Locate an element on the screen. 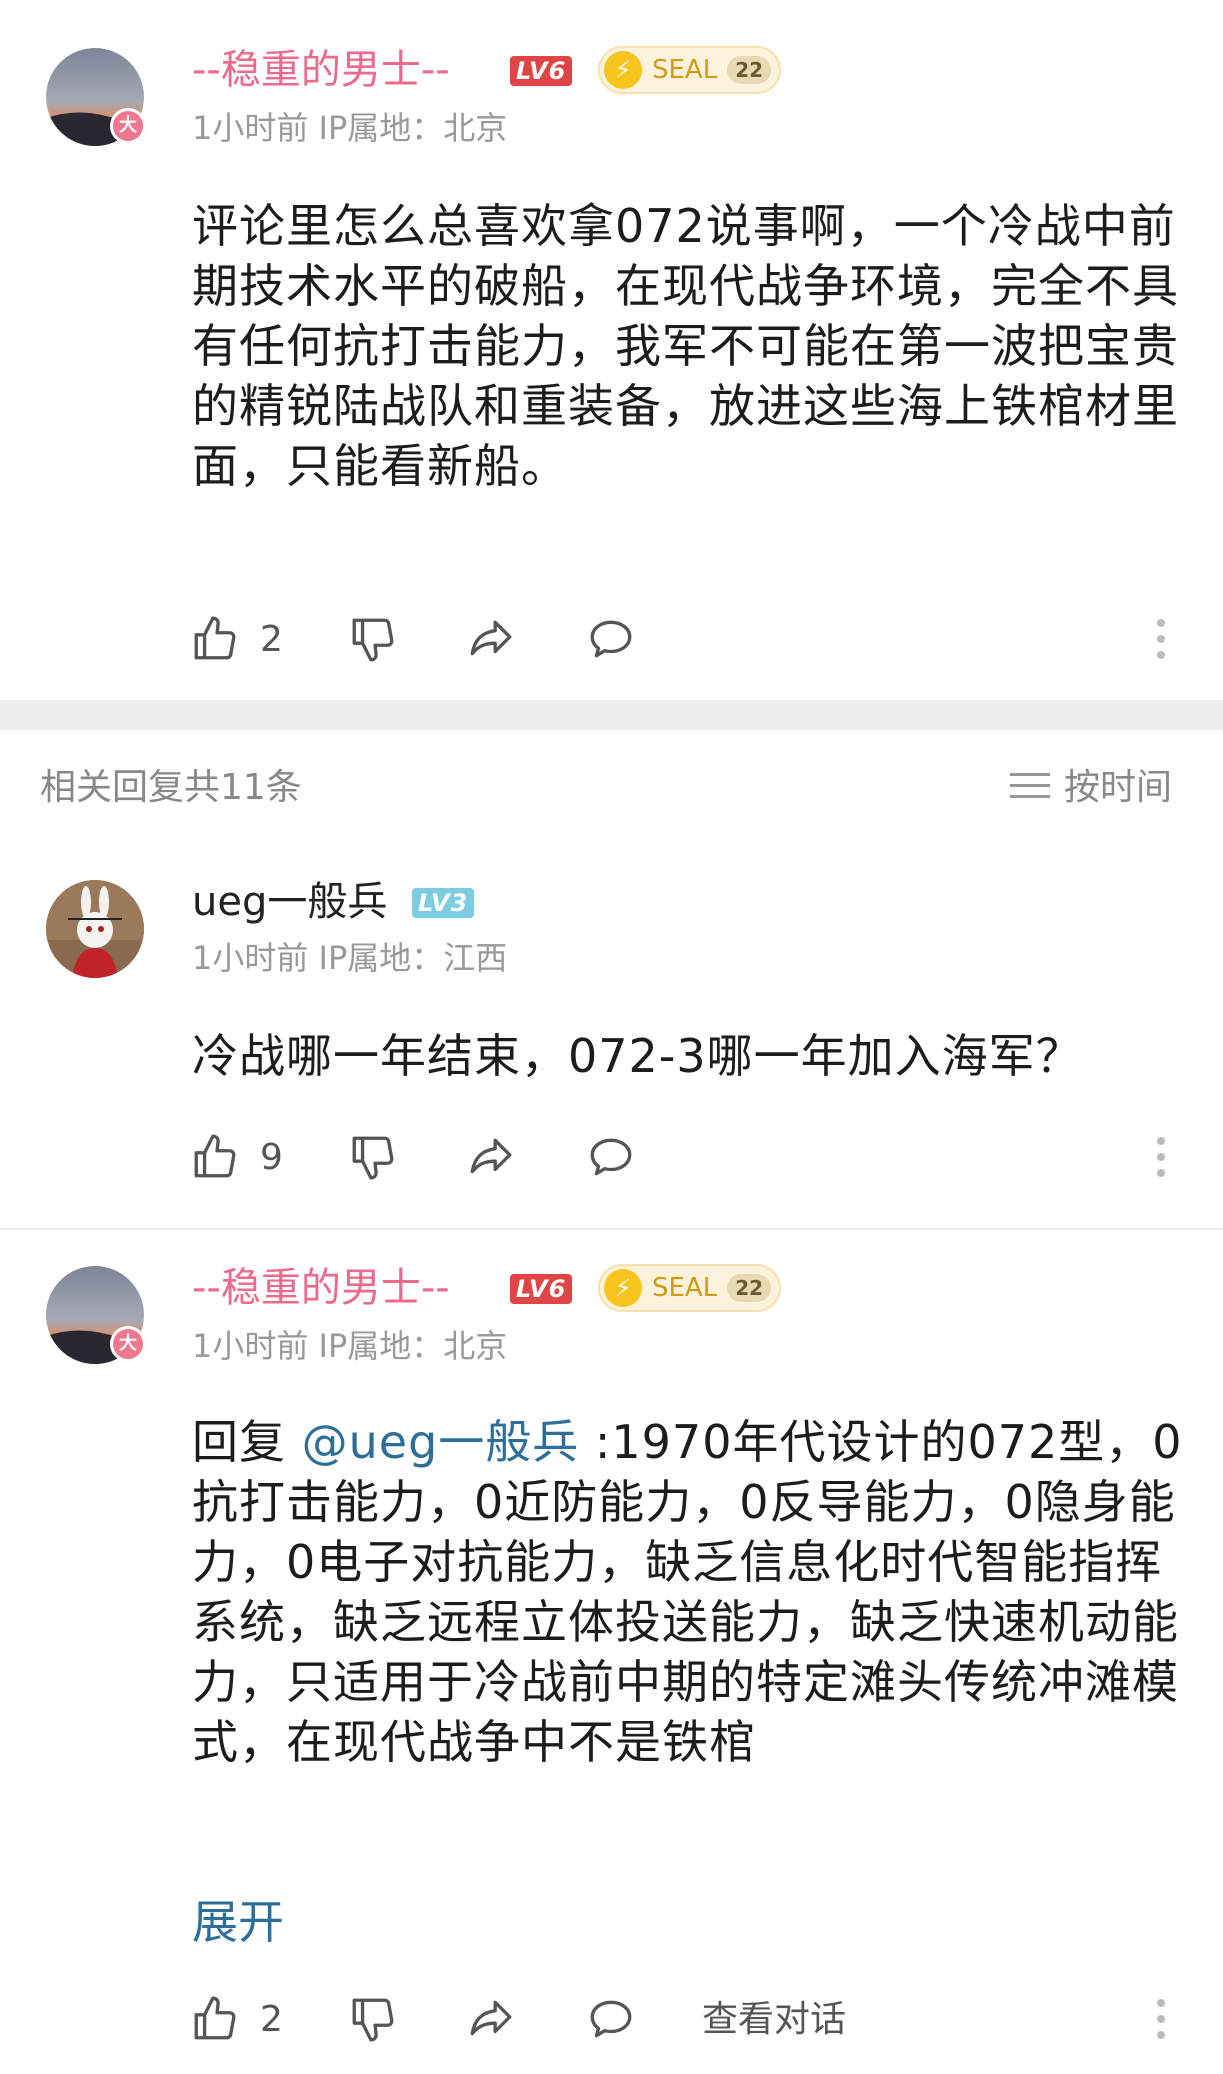 The height and width of the screenshot is (2074, 1223). view-dialog-link: 查看对话 is located at coordinates (774, 2020).